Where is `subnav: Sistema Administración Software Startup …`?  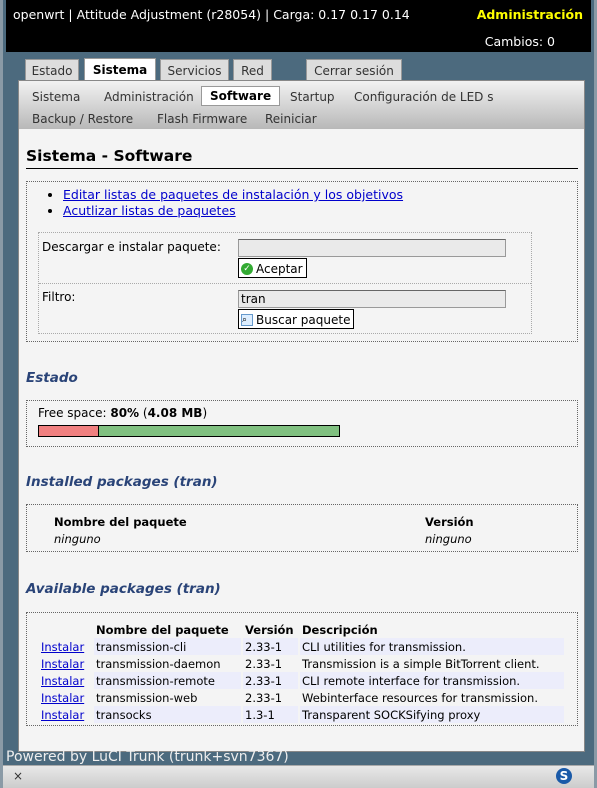 subnav: Sistema Administración Software Startup … is located at coordinates (301, 105).